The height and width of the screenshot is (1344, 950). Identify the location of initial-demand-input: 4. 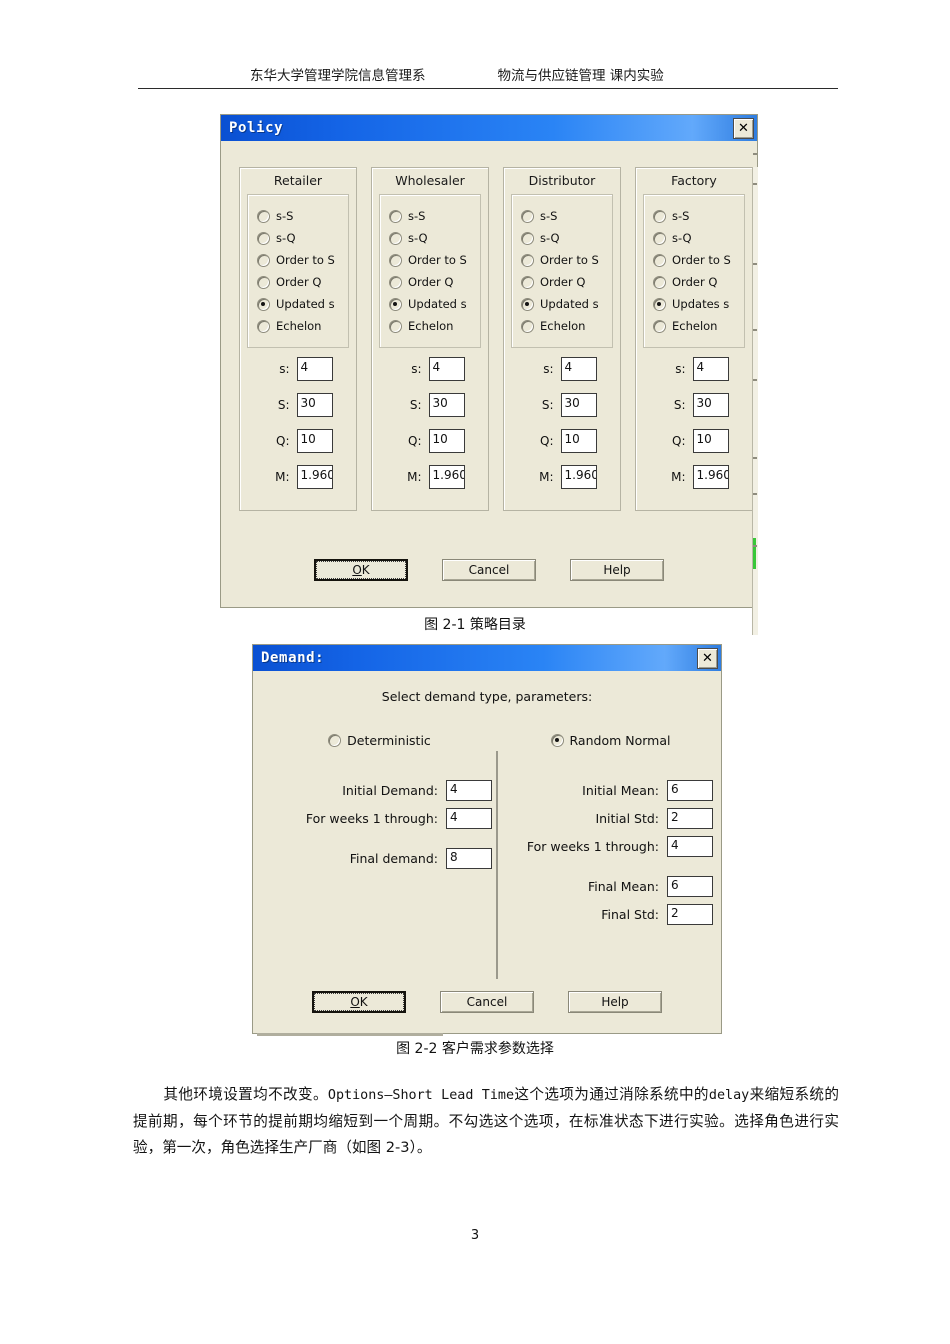
(469, 790).